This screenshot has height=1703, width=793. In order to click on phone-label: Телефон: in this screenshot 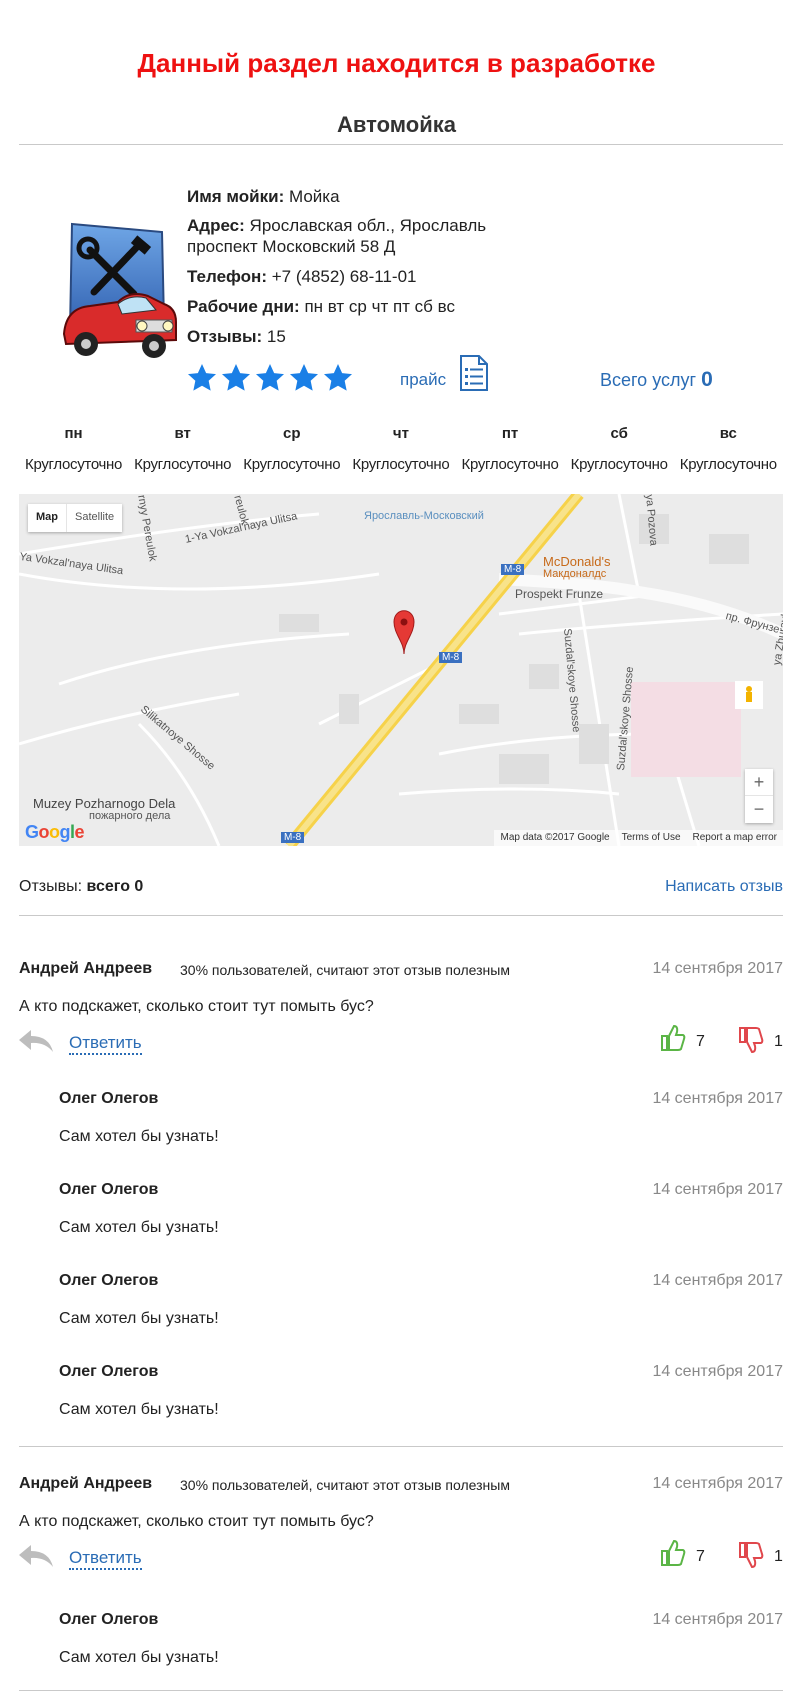, I will do `click(227, 276)`.